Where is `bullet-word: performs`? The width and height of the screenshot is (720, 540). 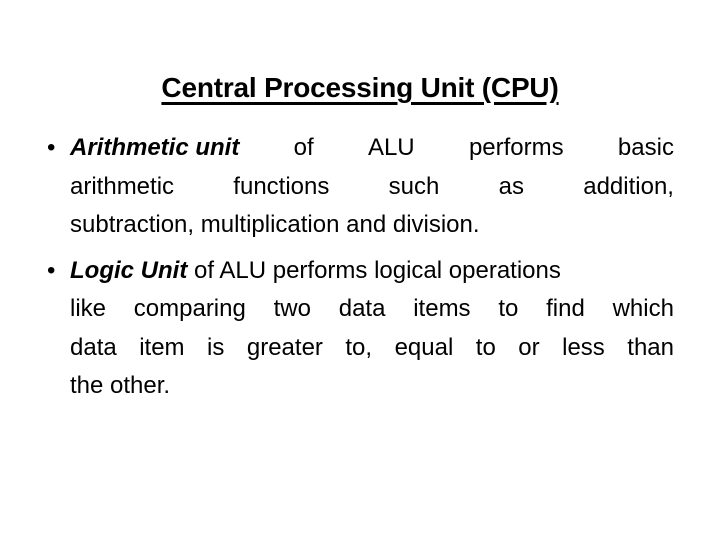
bullet-word: performs is located at coordinates (516, 147).